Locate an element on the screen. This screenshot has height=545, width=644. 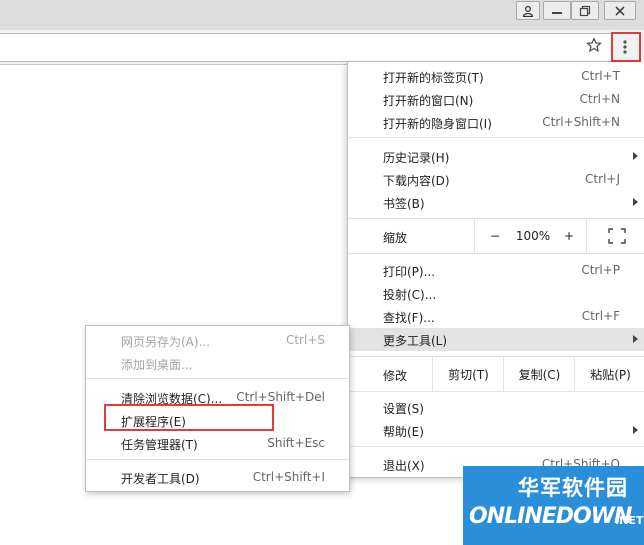
menu-button-highlight is located at coordinates (626, 47).